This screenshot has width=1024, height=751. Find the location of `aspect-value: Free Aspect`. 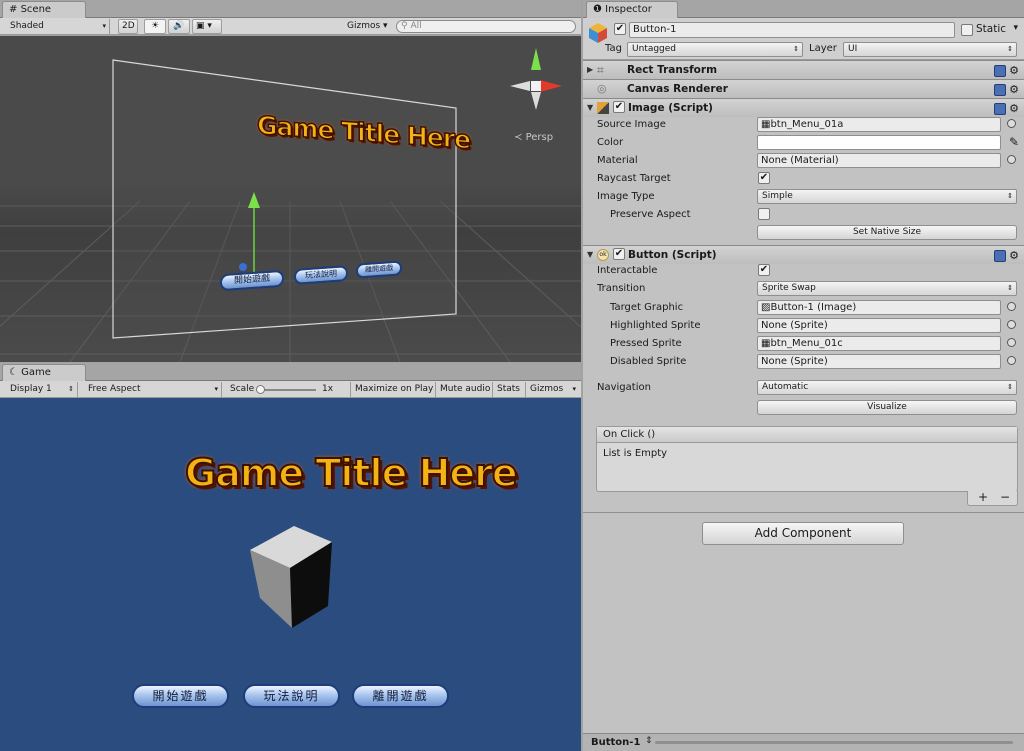

aspect-value: Free Aspect is located at coordinates (114, 389).